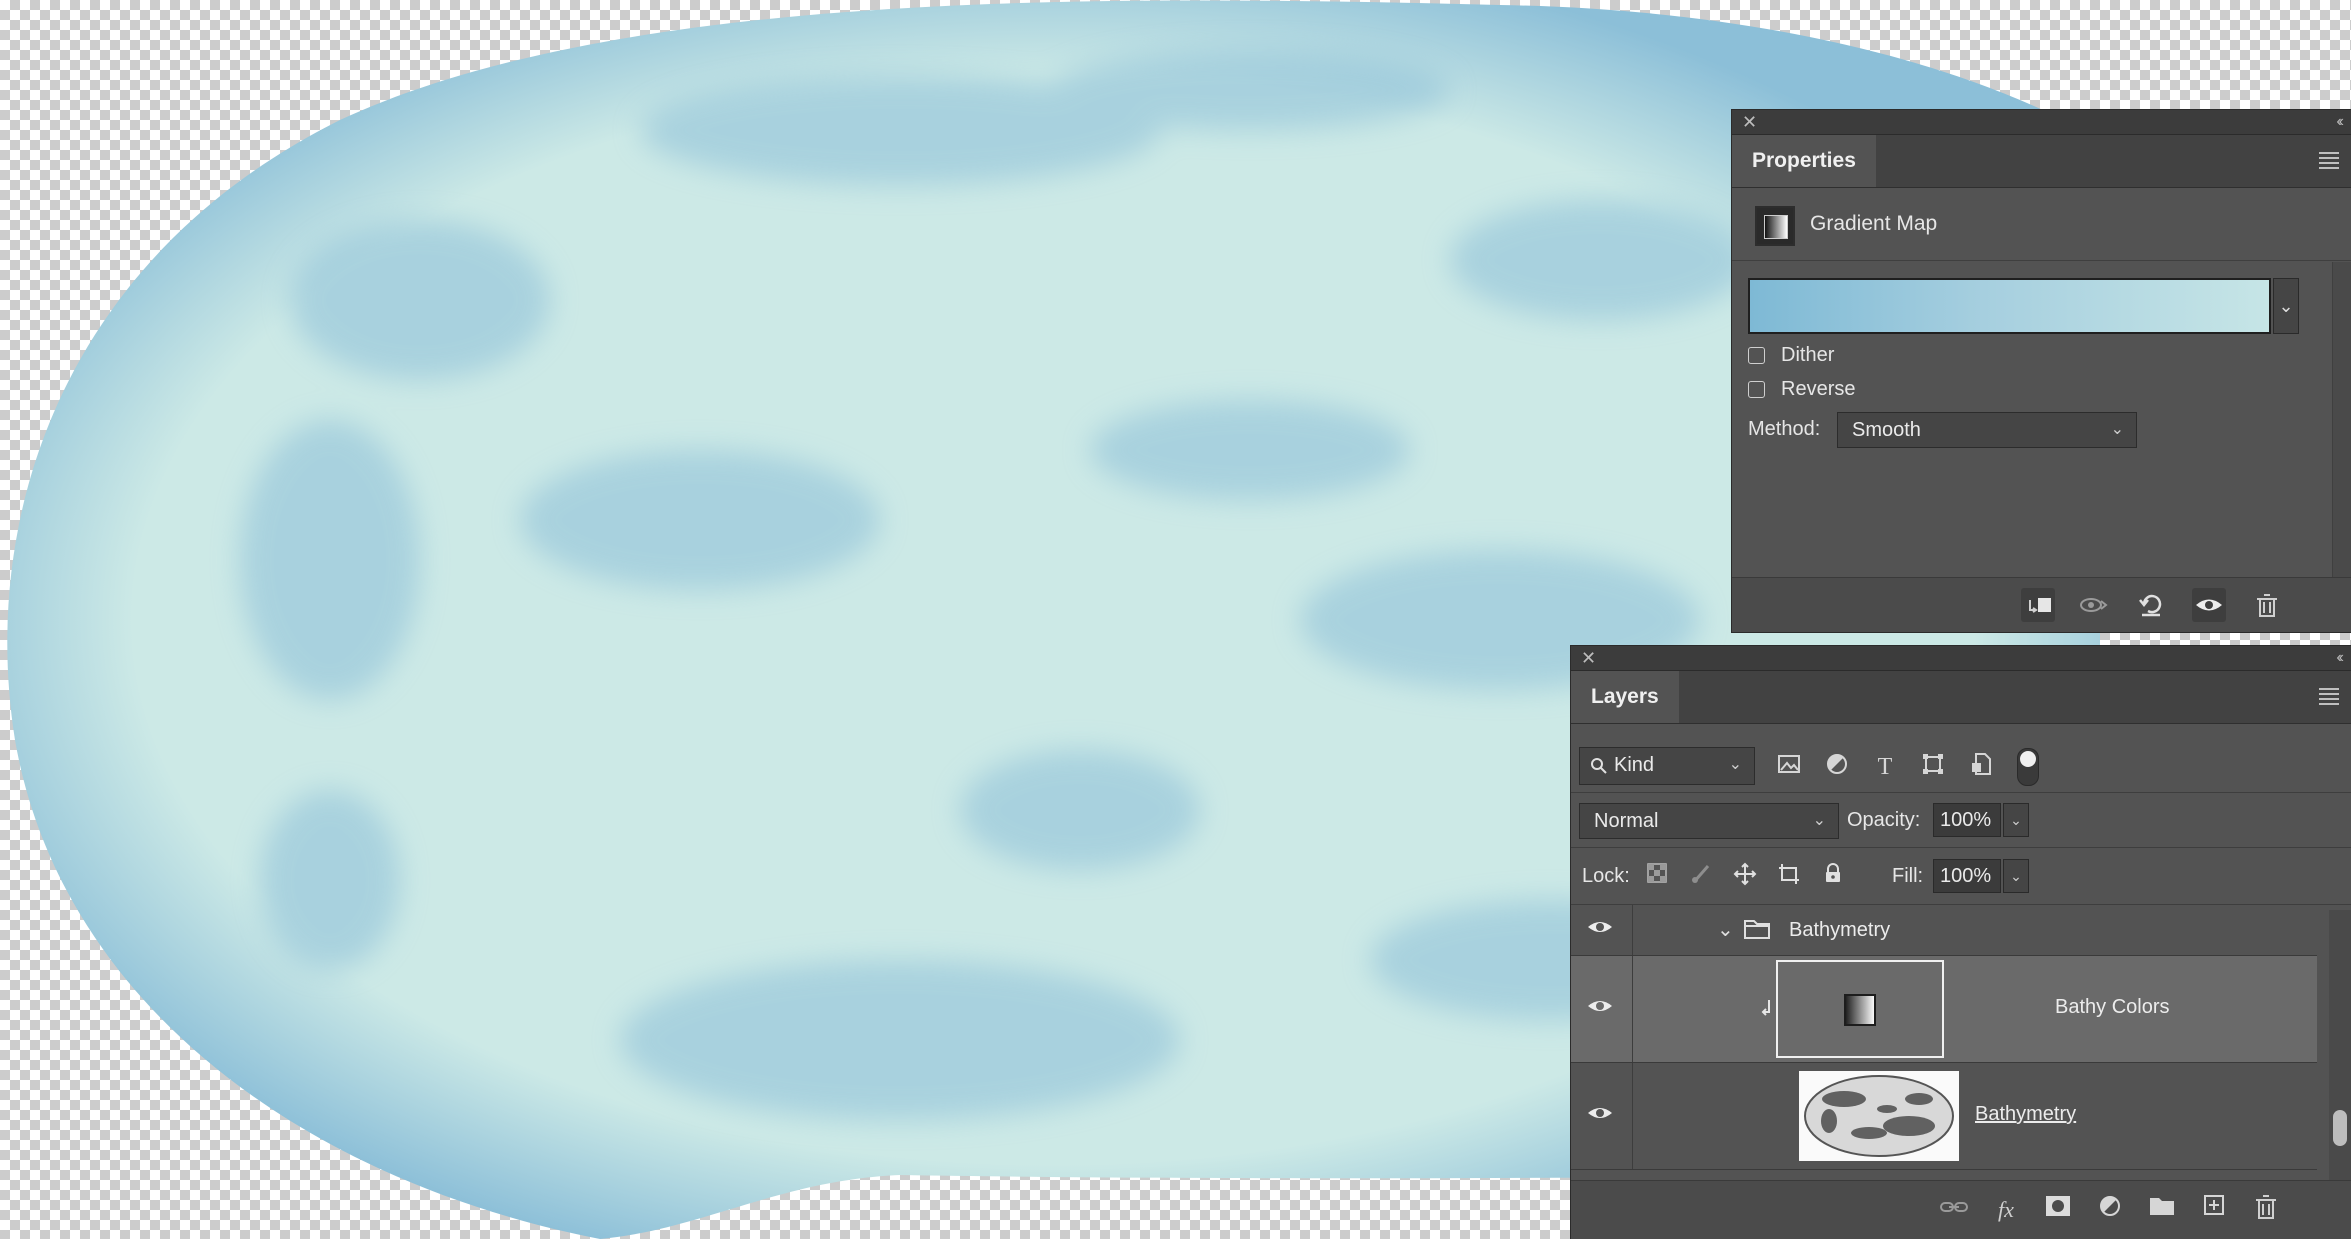  I want to click on image-filter-icon, so click(1789, 767).